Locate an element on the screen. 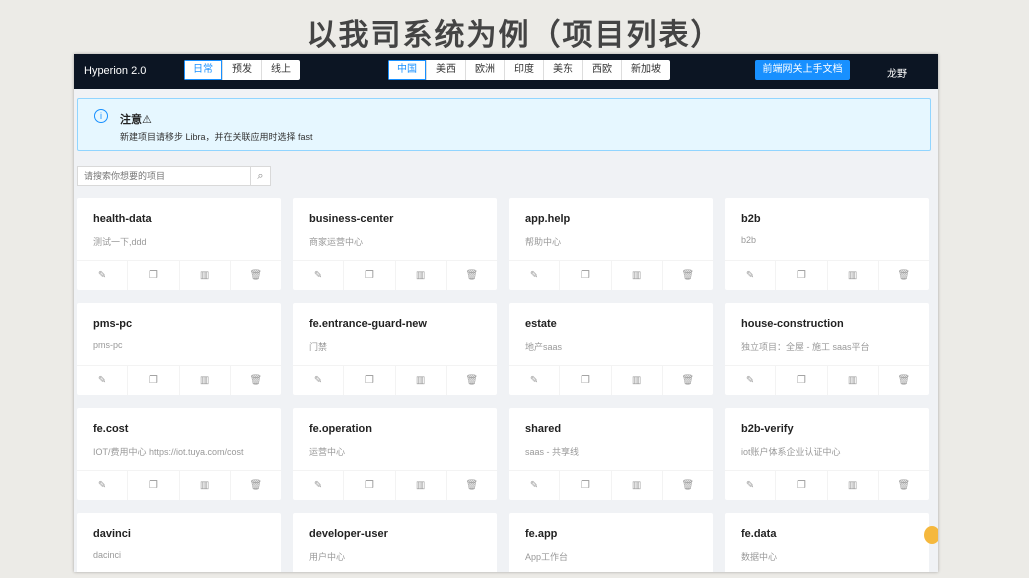  search-button: ⌕ is located at coordinates (260, 176).